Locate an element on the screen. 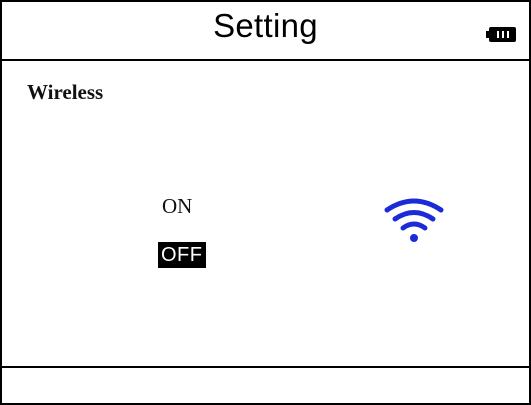 The height and width of the screenshot is (405, 531). page-title: Setting is located at coordinates (265, 25).